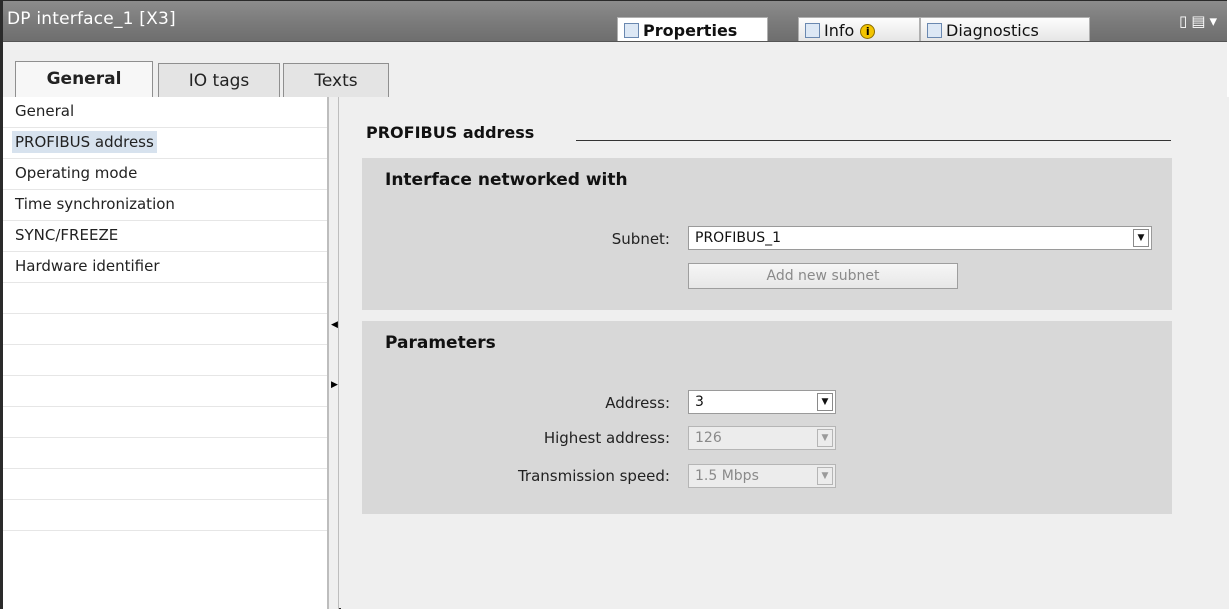 The height and width of the screenshot is (611, 1229). I want to click on nav-item-label: Operating mode, so click(76, 173).